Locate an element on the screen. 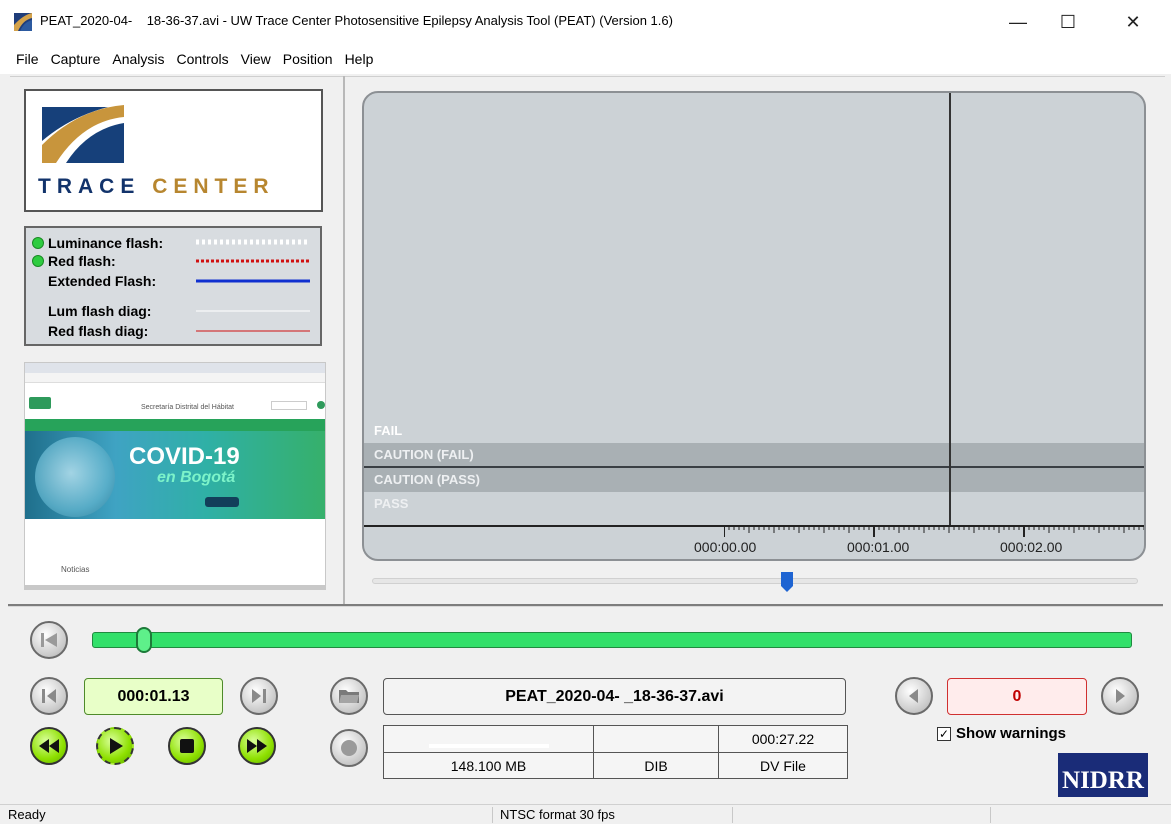  site-logo is located at coordinates (40, 403).